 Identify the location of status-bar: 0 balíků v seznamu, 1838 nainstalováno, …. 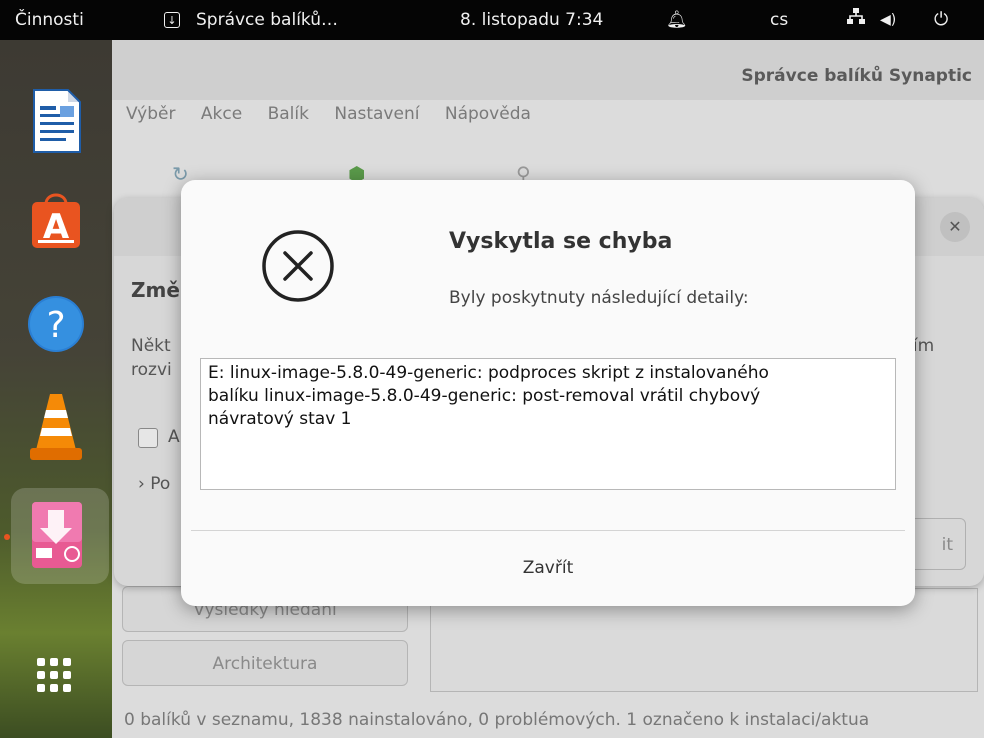
(497, 720).